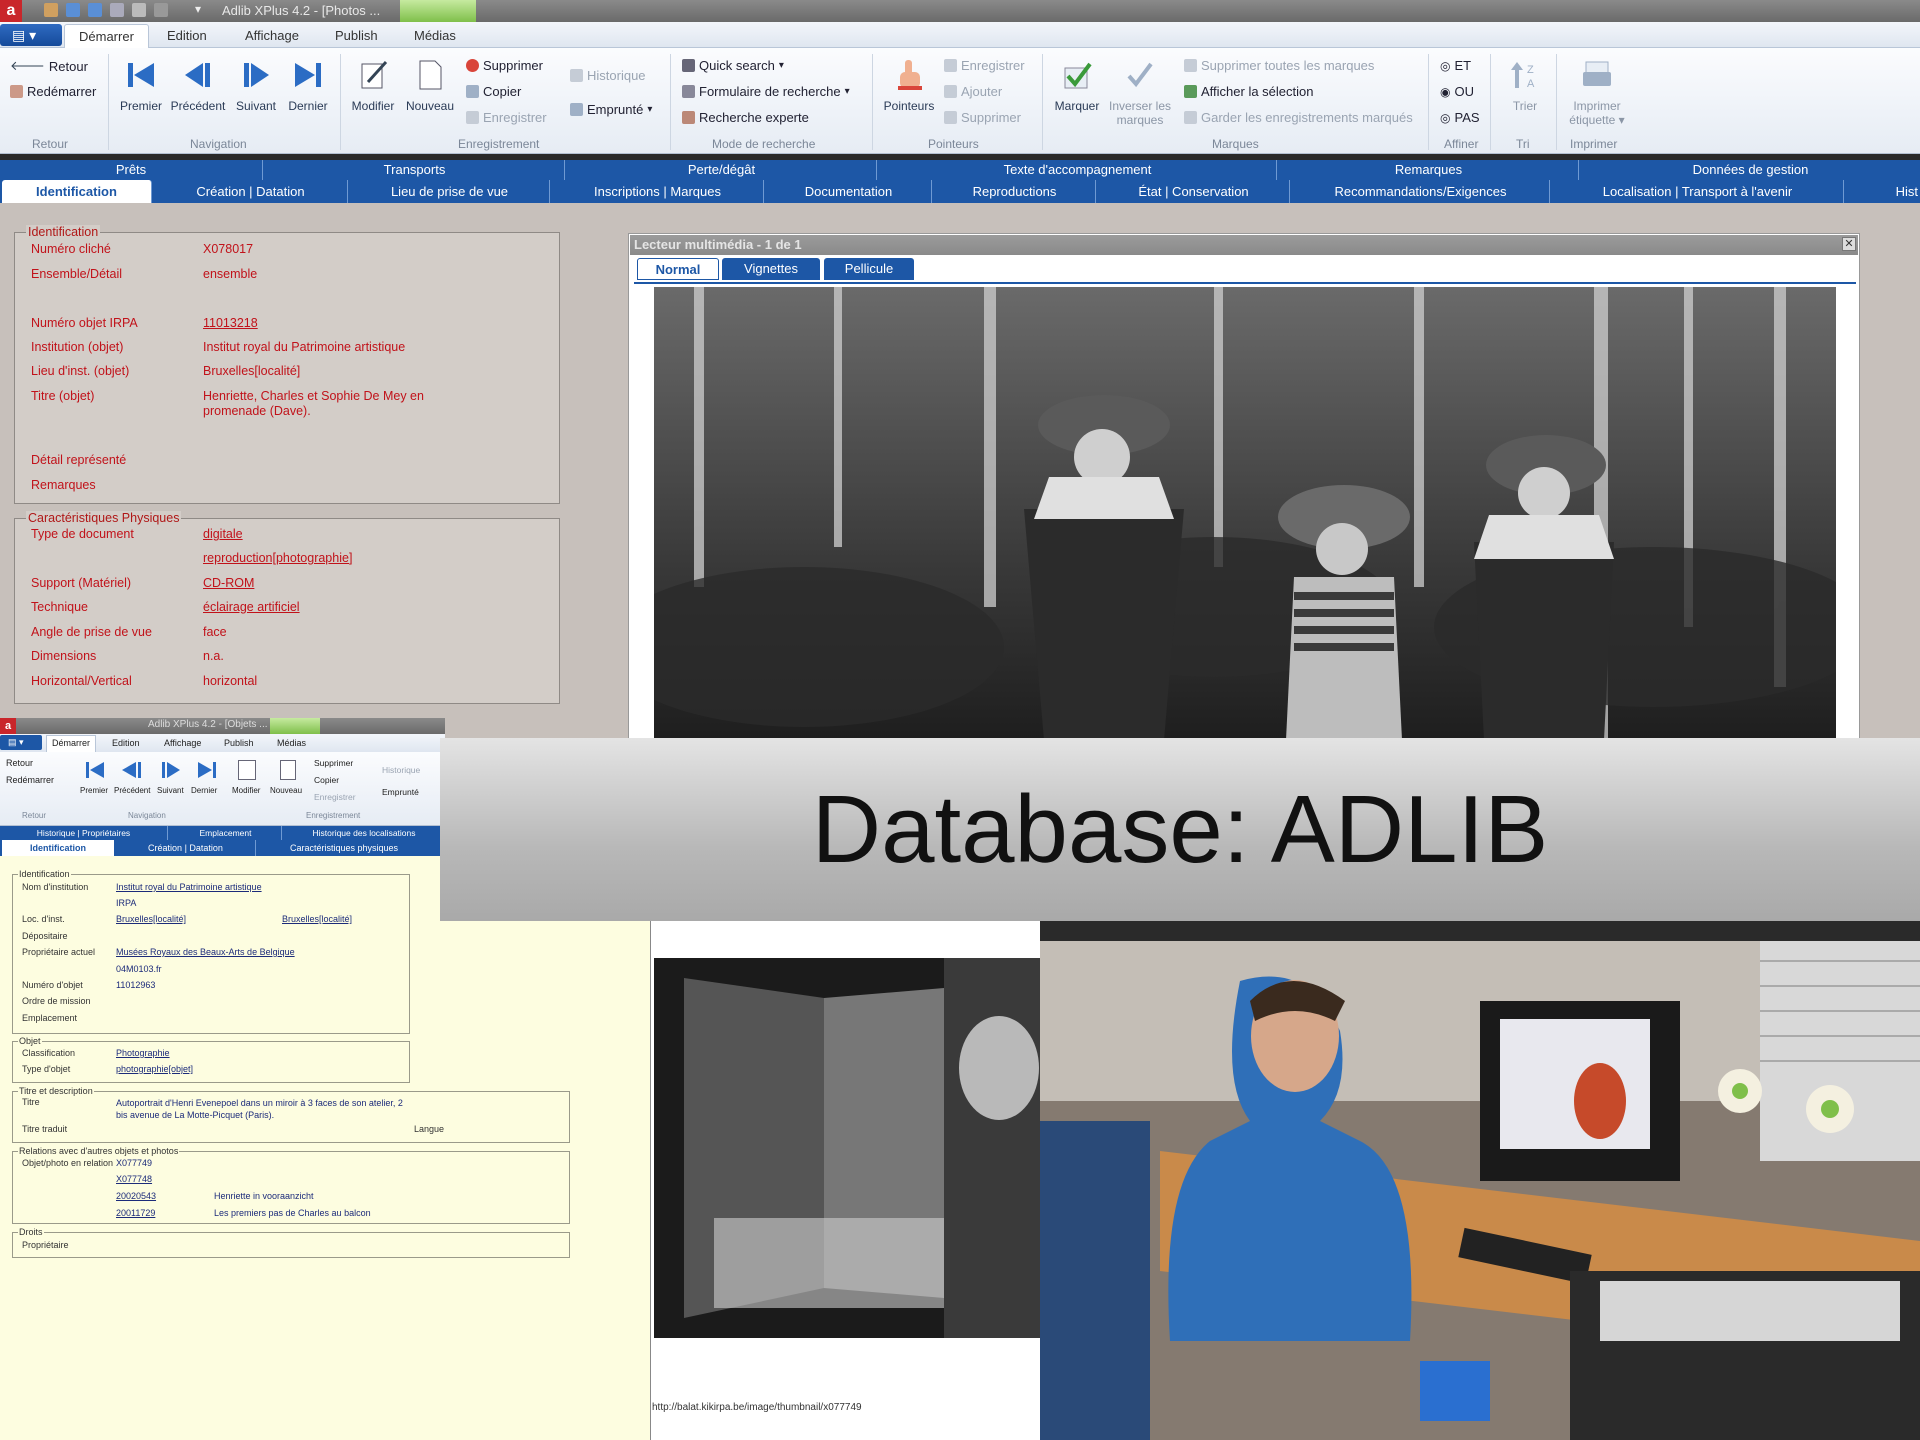  What do you see at coordinates (1849, 244) in the screenshot?
I see `close-icon: ✕` at bounding box center [1849, 244].